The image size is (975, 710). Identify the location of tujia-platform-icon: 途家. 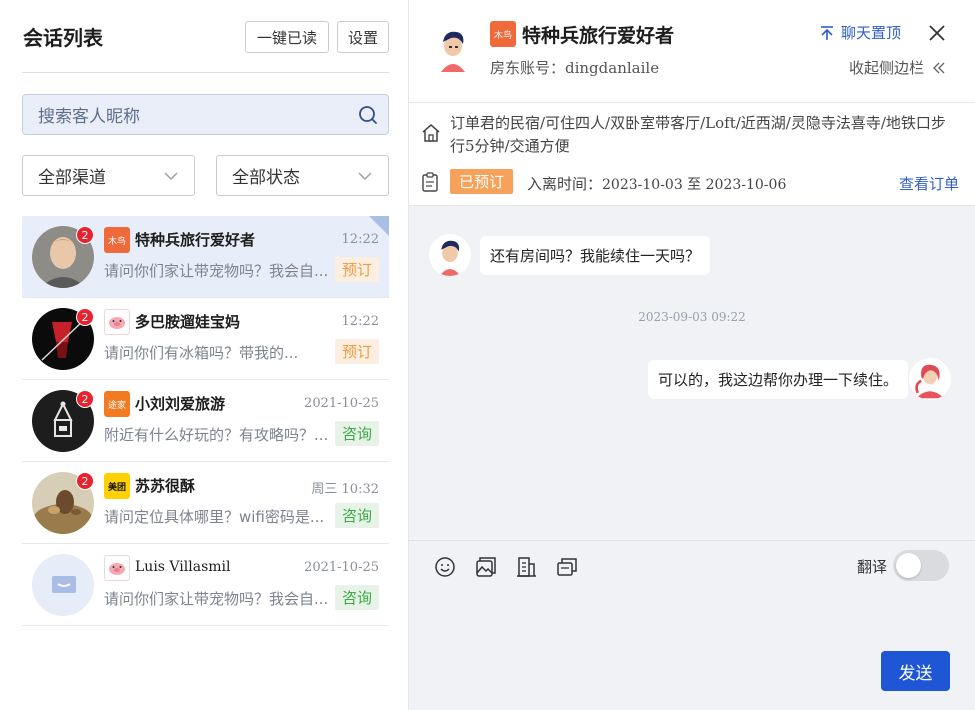
(117, 404).